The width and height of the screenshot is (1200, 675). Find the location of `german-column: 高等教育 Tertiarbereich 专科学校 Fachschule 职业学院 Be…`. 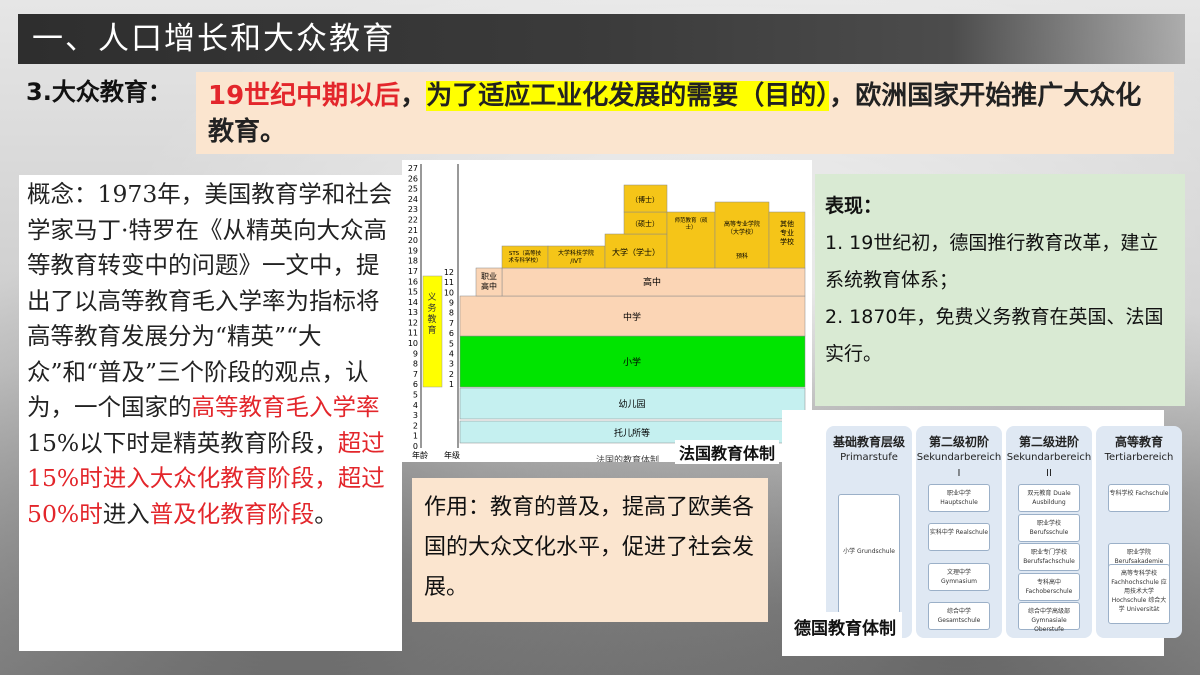

german-column: 高等教育 Tertiarbereich 专科学校 Fachschule 职业学院 Be… is located at coordinates (1139, 532).